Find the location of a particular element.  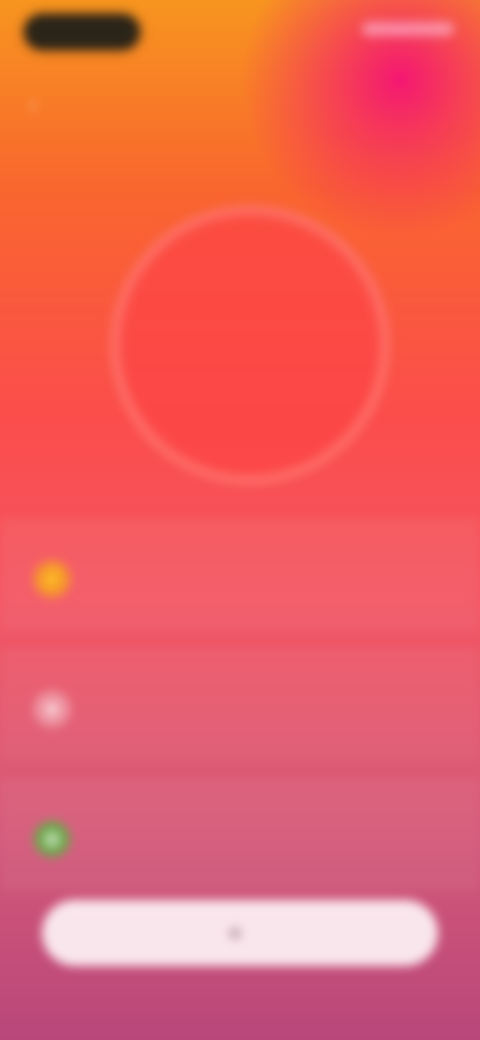

list-item: ● is located at coordinates (240, 705).